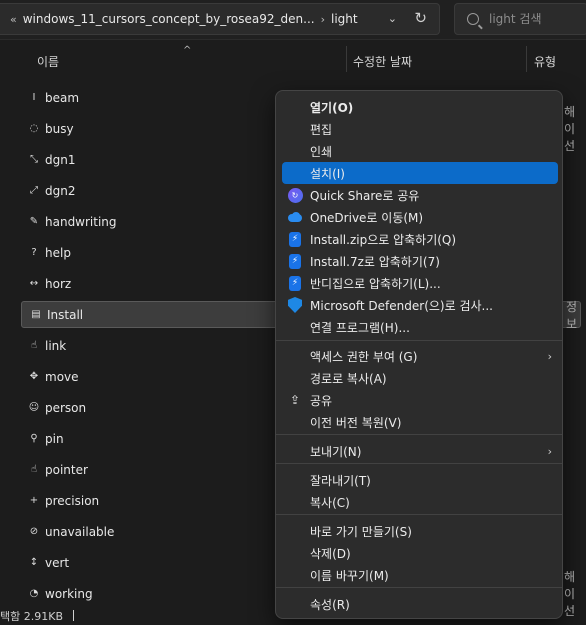 This screenshot has height=625, width=586. What do you see at coordinates (420, 378) in the screenshot?
I see `menu-item-경로로-복사-a: 경로로 복사(A)` at bounding box center [420, 378].